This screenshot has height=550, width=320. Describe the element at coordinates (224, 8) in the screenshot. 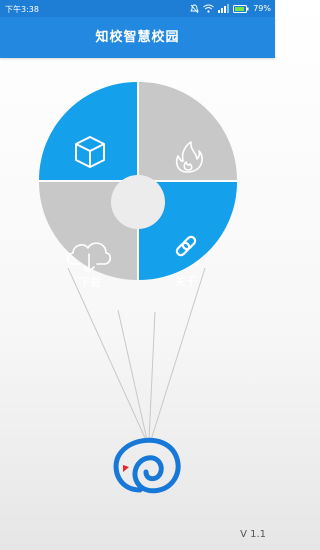

I see `signal-icon` at that location.